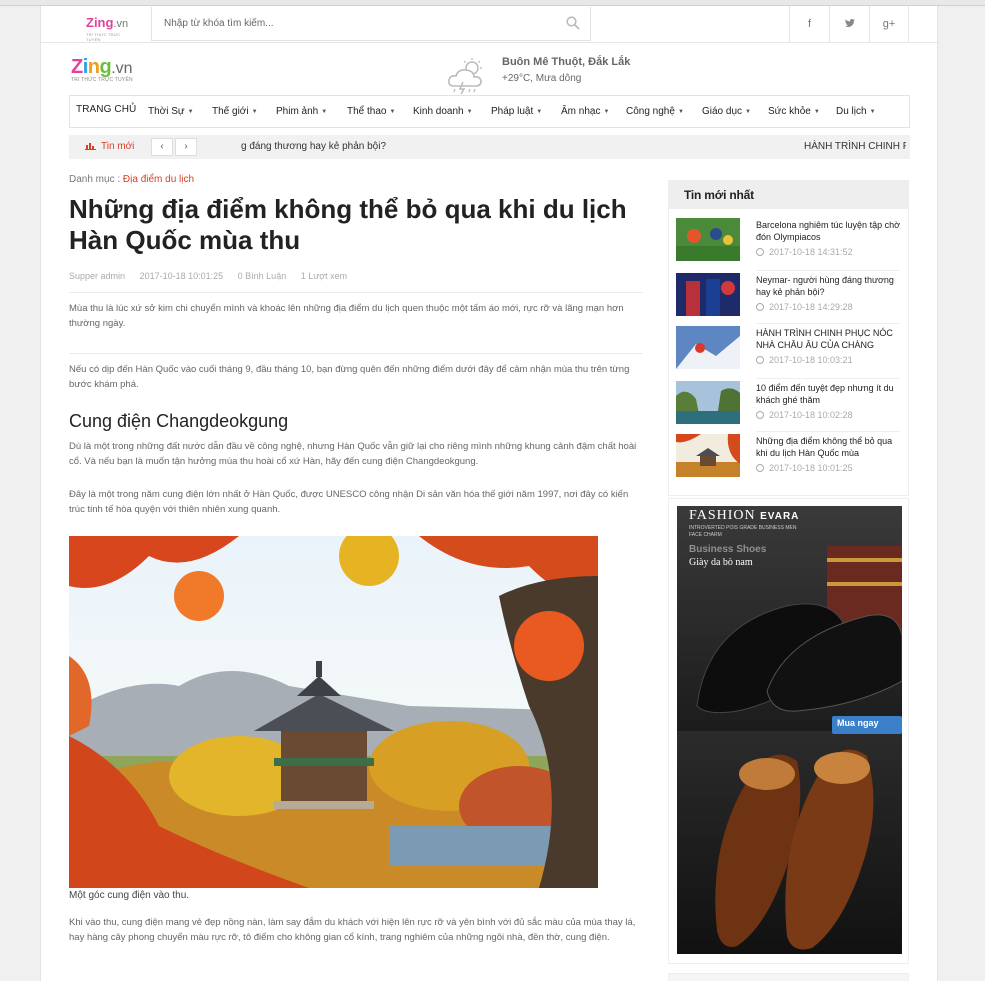  What do you see at coordinates (855, 147) in the screenshot?
I see `ticker-headline: HÀNH TRÌNH CHINH PHỤC` at bounding box center [855, 147].